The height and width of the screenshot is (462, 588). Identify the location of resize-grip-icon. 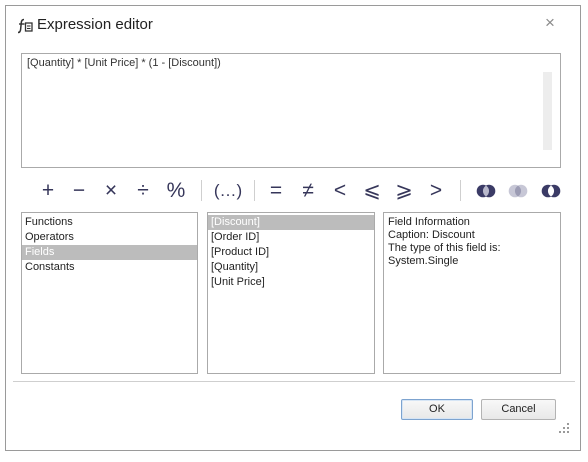
(564, 428).